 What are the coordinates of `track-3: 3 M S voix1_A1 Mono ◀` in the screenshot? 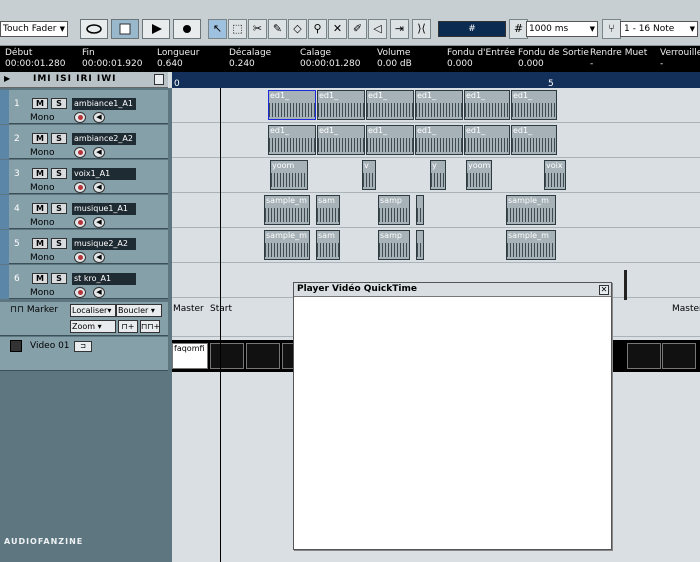 It's located at (84, 177).